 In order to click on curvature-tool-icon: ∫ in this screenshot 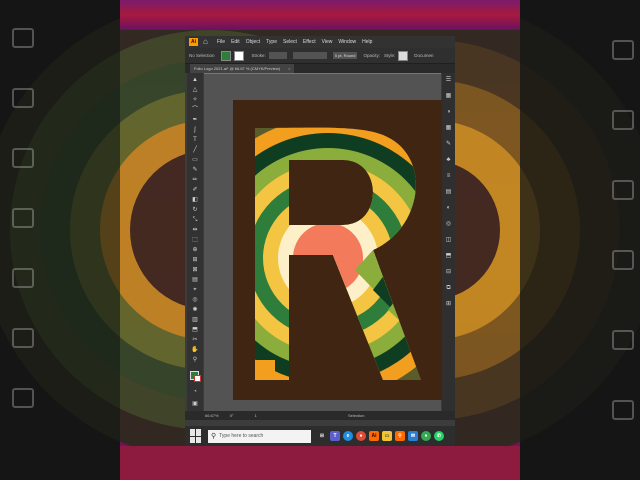, I will do `click(195, 130)`.